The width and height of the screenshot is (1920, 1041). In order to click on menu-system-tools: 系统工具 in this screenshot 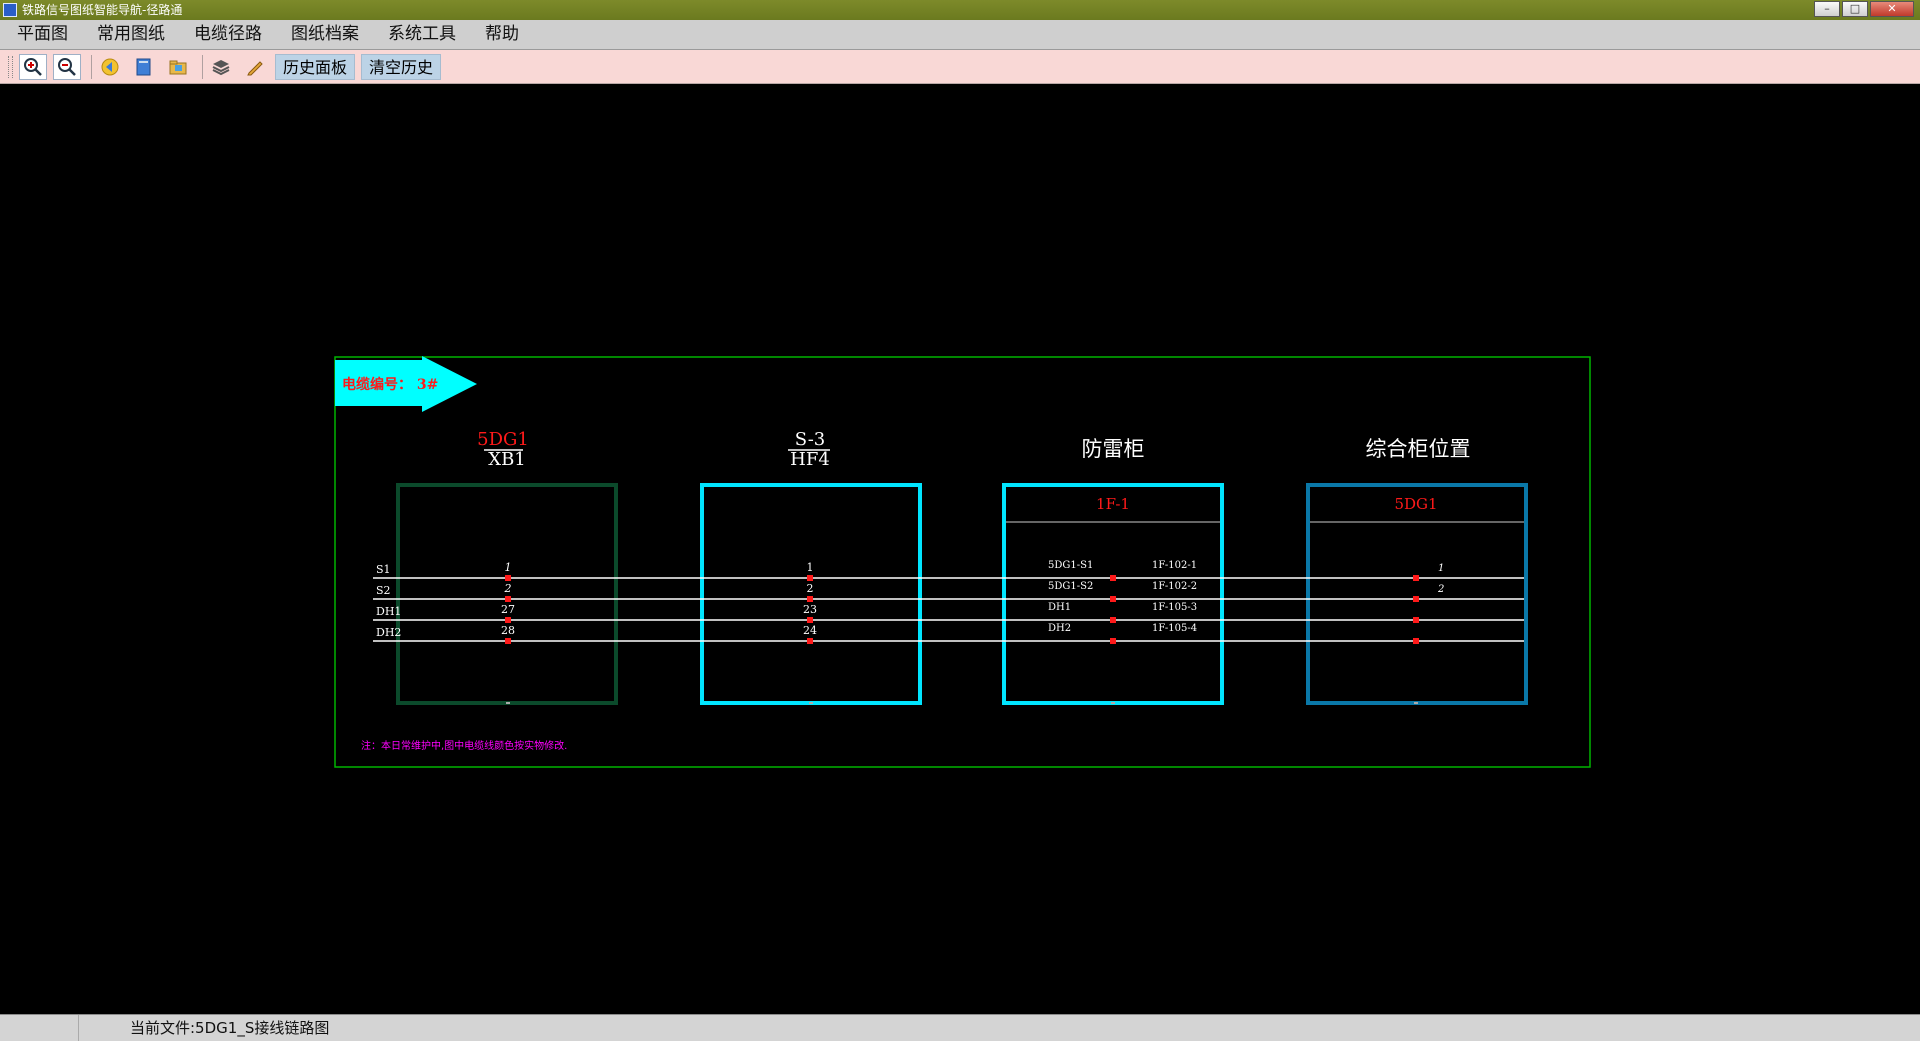, I will do `click(422, 34)`.